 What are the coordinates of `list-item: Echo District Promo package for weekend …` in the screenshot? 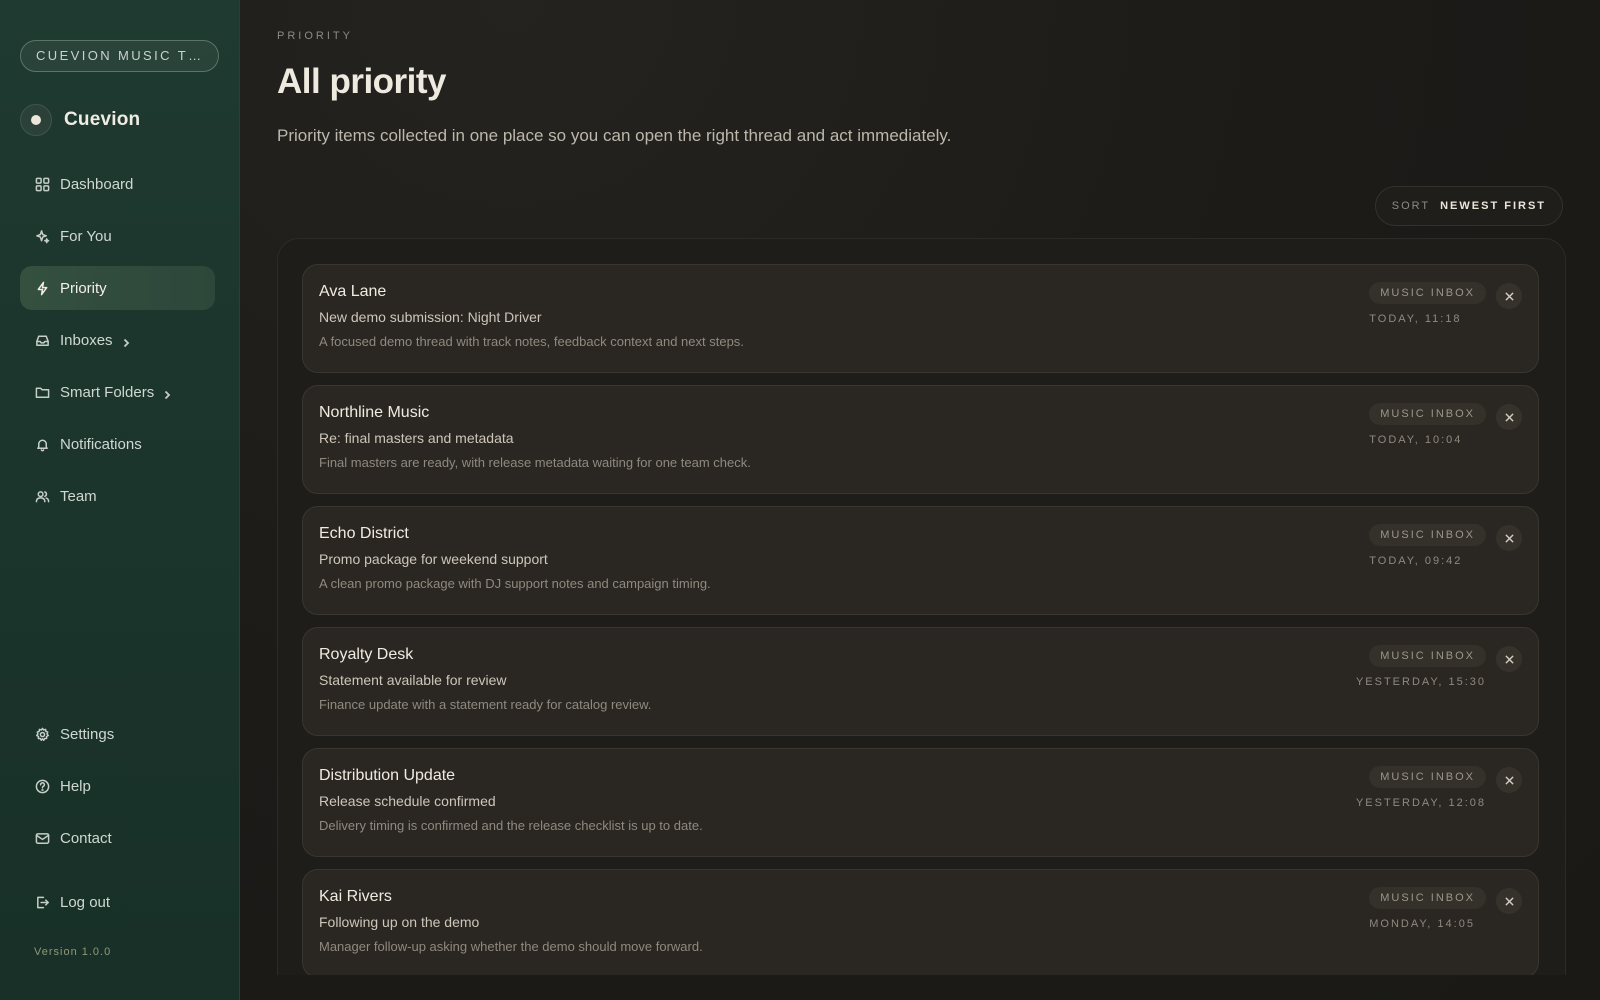 It's located at (920, 560).